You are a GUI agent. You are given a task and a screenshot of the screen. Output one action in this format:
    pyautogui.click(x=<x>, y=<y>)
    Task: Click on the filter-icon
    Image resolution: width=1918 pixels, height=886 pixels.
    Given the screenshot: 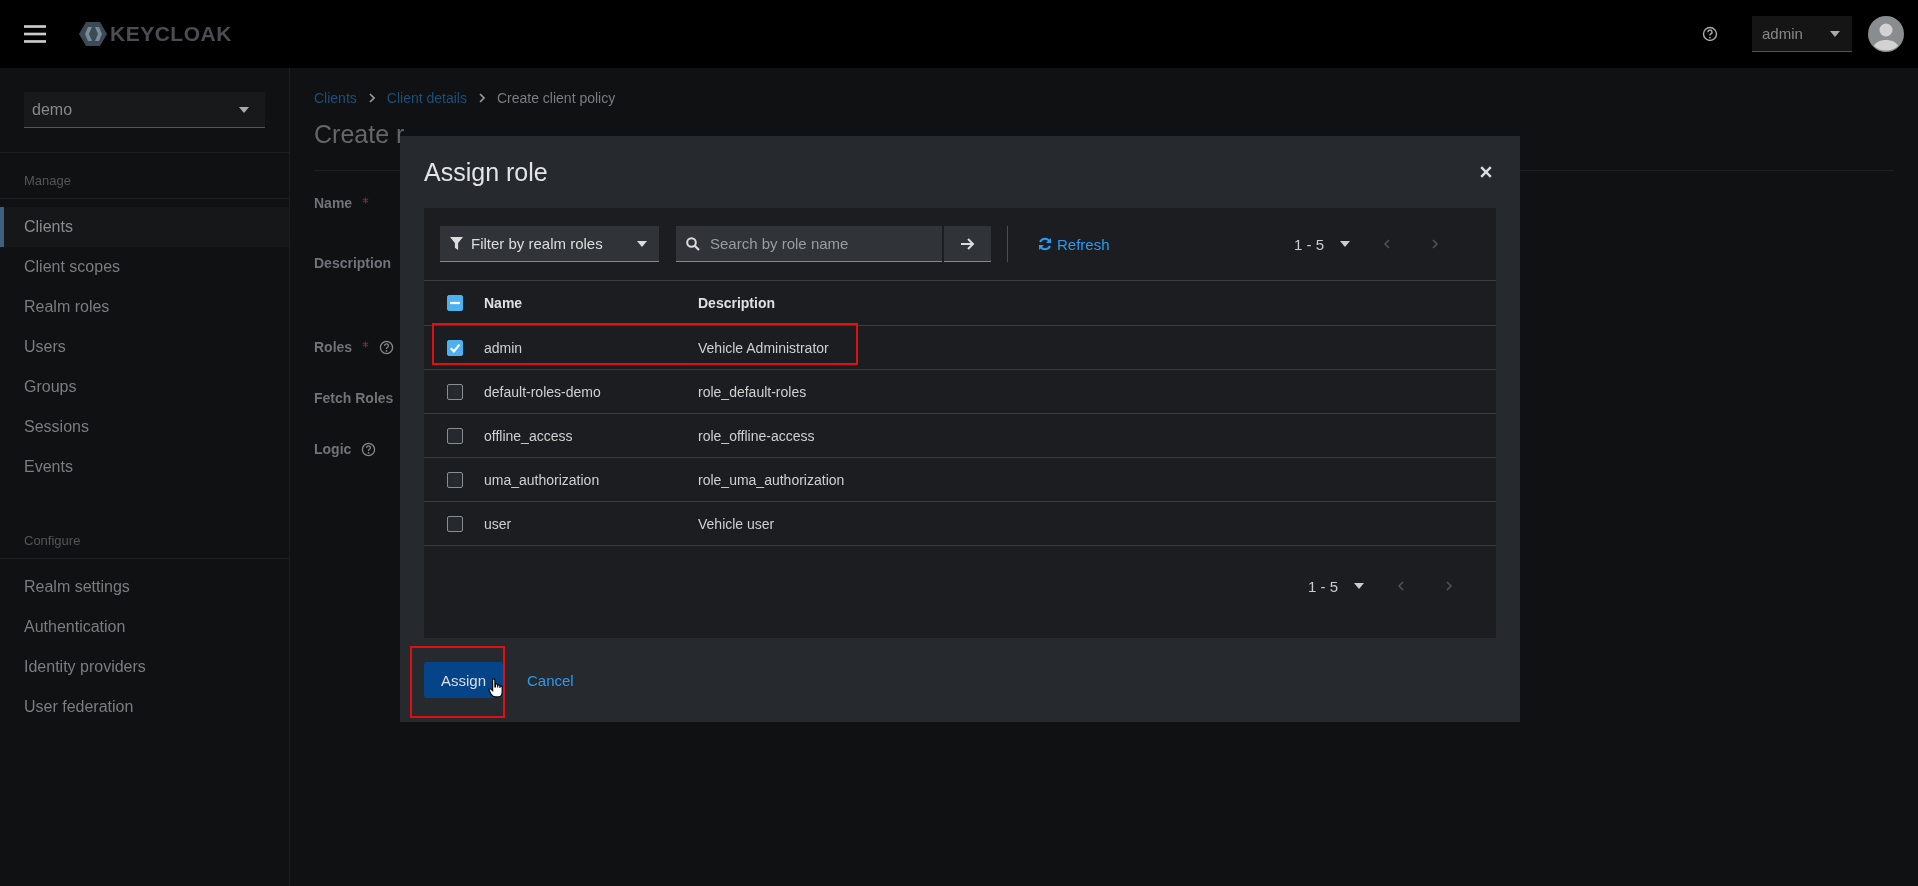 What is the action you would take?
    pyautogui.click(x=456, y=243)
    